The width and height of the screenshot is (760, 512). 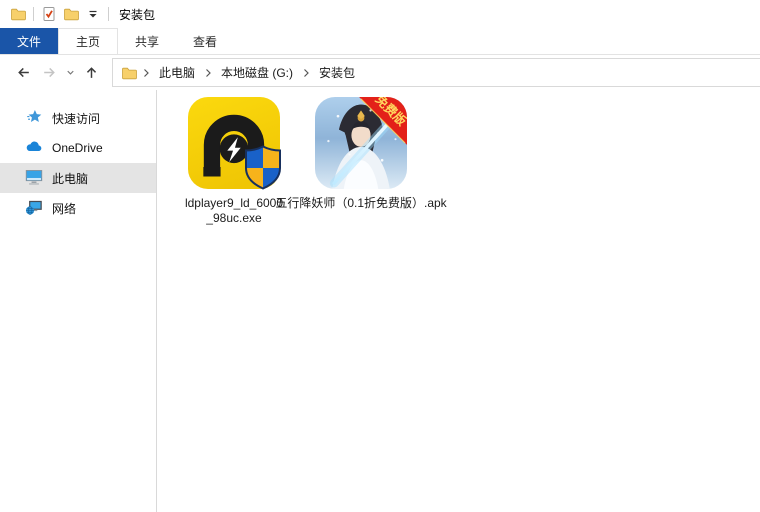 I want to click on breadcrumb-install-folder: 安装包, so click(x=337, y=72).